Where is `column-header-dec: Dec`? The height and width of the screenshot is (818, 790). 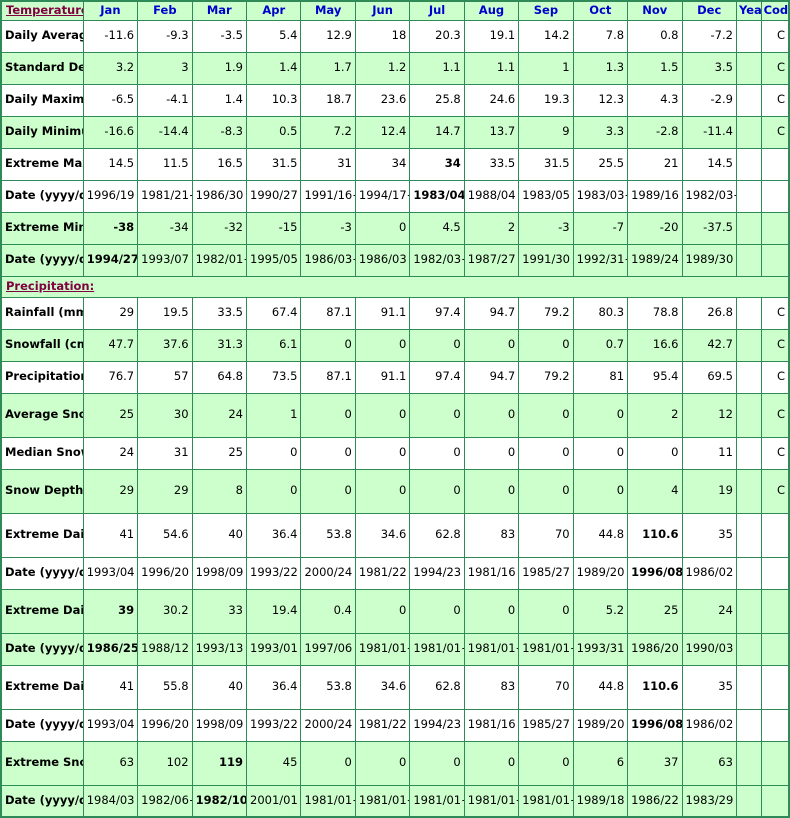 column-header-dec: Dec is located at coordinates (709, 10).